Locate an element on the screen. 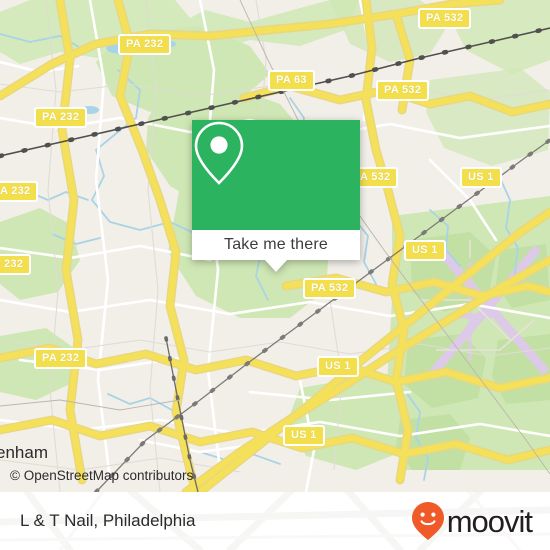 This screenshot has height=550, width=550. moovit-pin-smile-icon is located at coordinates (427, 521).